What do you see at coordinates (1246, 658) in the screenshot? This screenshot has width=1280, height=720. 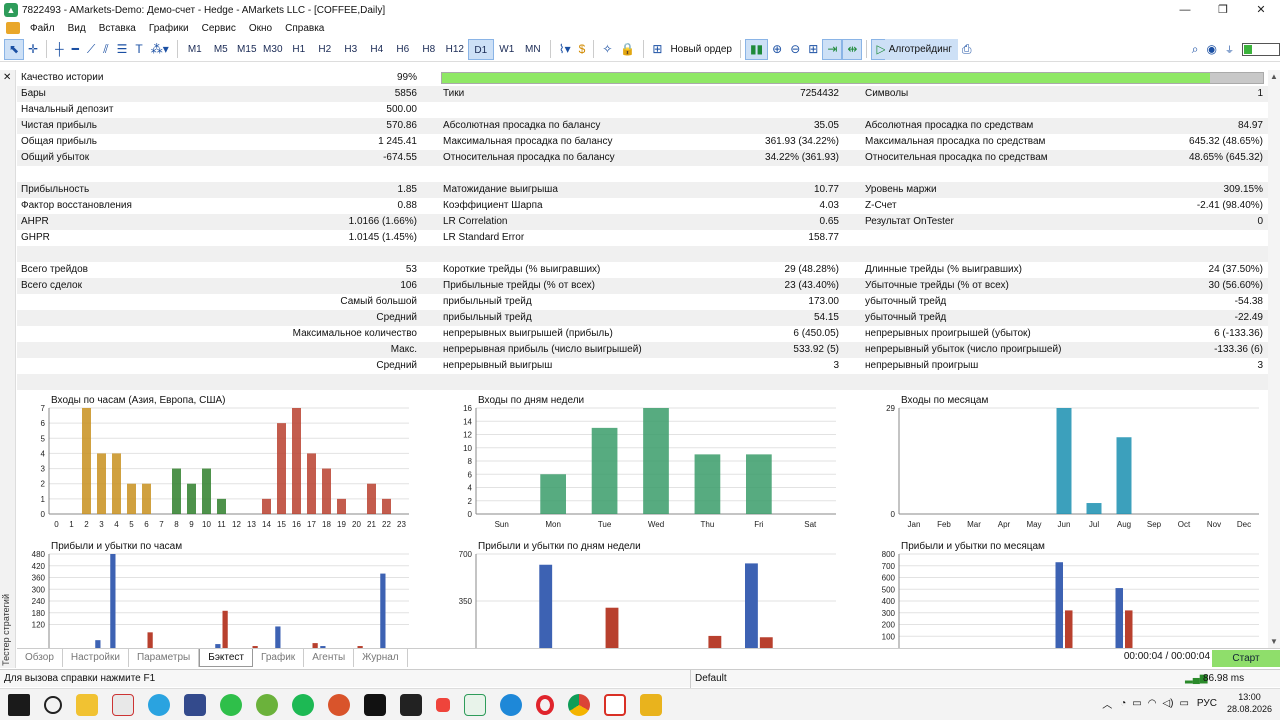 I see `start-button: Старт` at bounding box center [1246, 658].